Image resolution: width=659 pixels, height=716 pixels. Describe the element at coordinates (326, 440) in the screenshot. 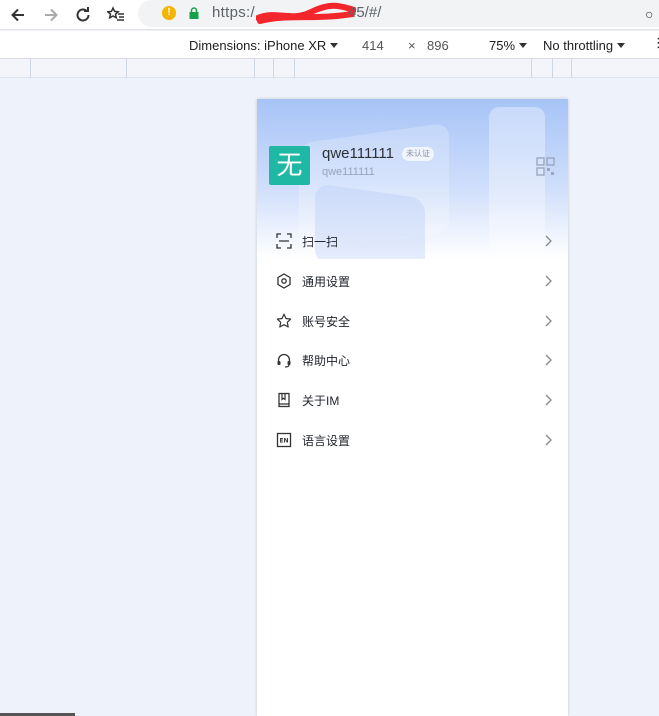

I see `menu-item-label: 语言设置` at that location.